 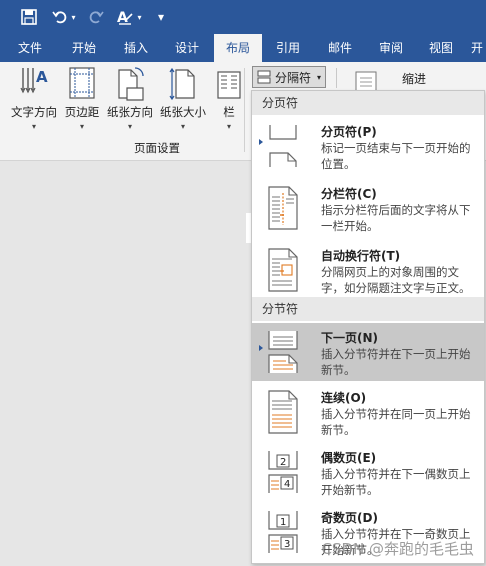 What do you see at coordinates (349, 458) in the screenshot?
I see `menu-item-title: 偶数页(E)` at bounding box center [349, 458].